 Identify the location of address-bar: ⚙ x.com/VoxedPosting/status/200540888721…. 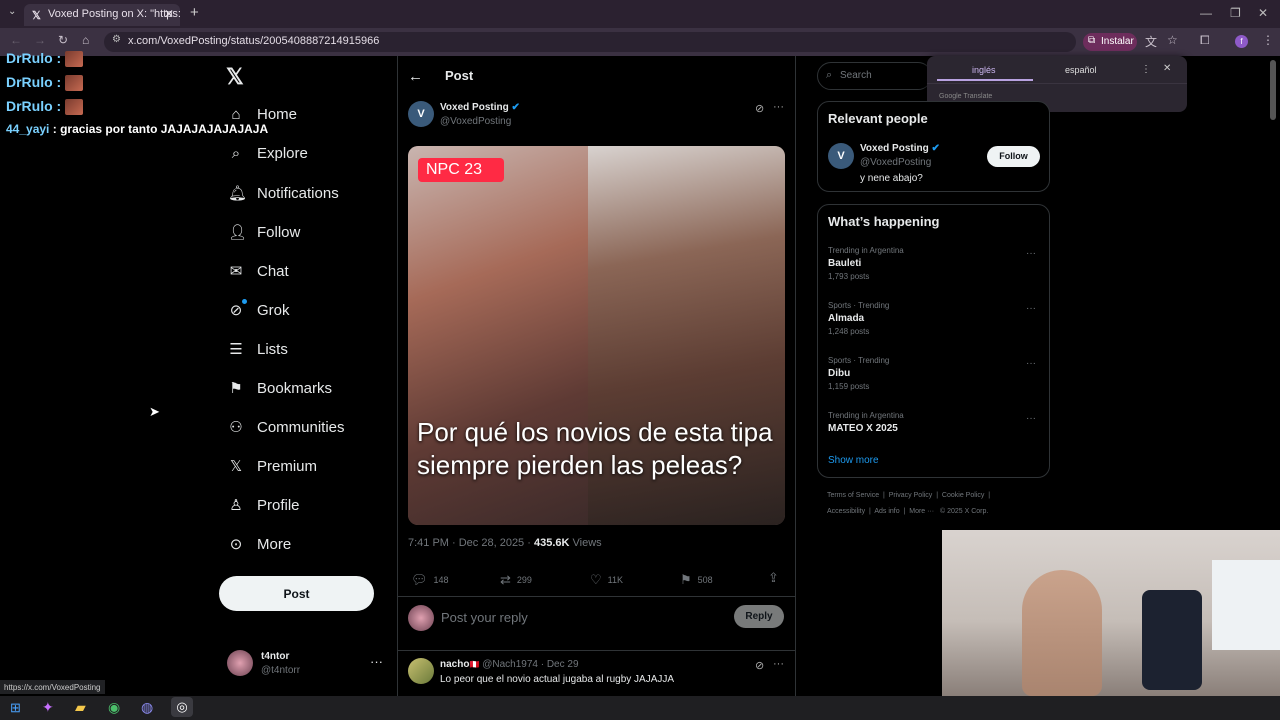
(590, 42).